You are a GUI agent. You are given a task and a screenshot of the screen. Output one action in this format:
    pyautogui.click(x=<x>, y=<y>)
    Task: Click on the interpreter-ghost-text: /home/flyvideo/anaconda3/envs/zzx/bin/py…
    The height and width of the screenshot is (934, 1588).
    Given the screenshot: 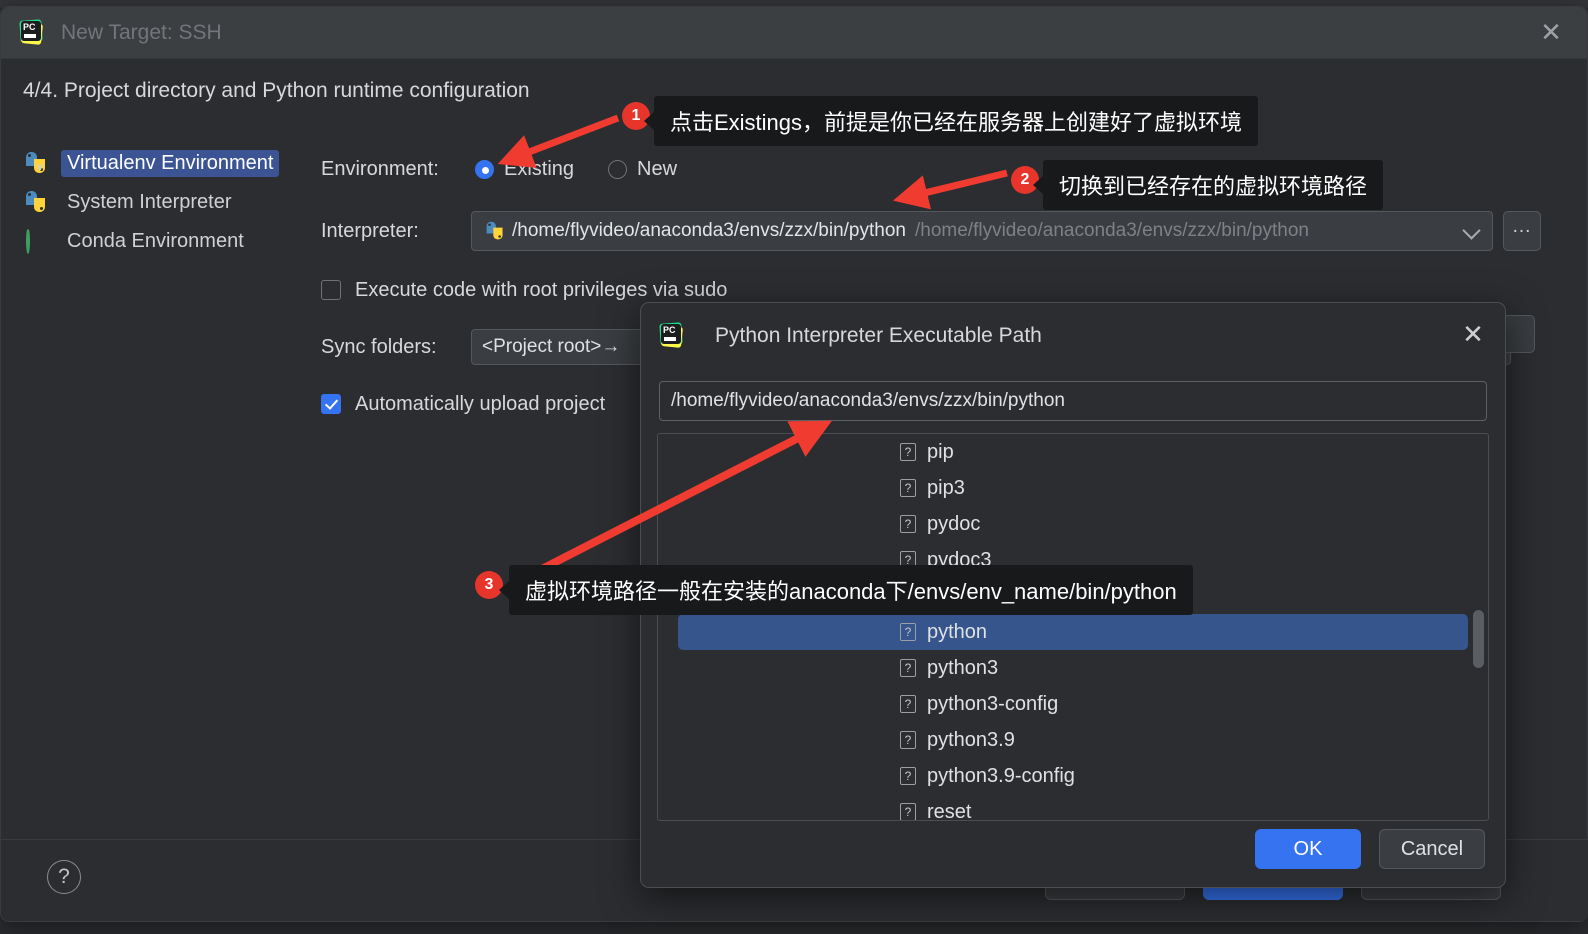 What is the action you would take?
    pyautogui.click(x=1111, y=230)
    